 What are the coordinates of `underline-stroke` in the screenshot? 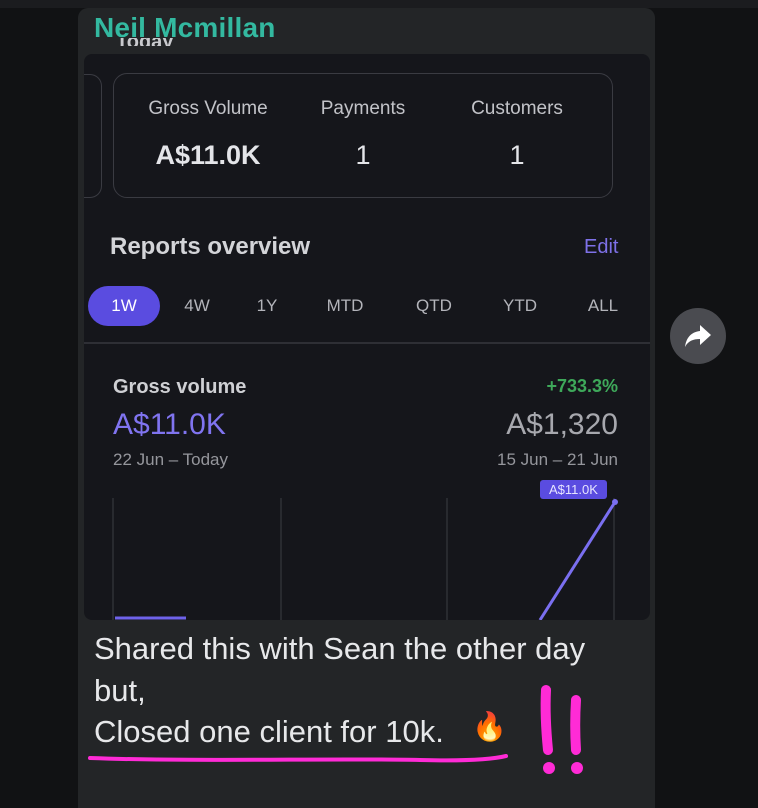 It's located at (298, 758).